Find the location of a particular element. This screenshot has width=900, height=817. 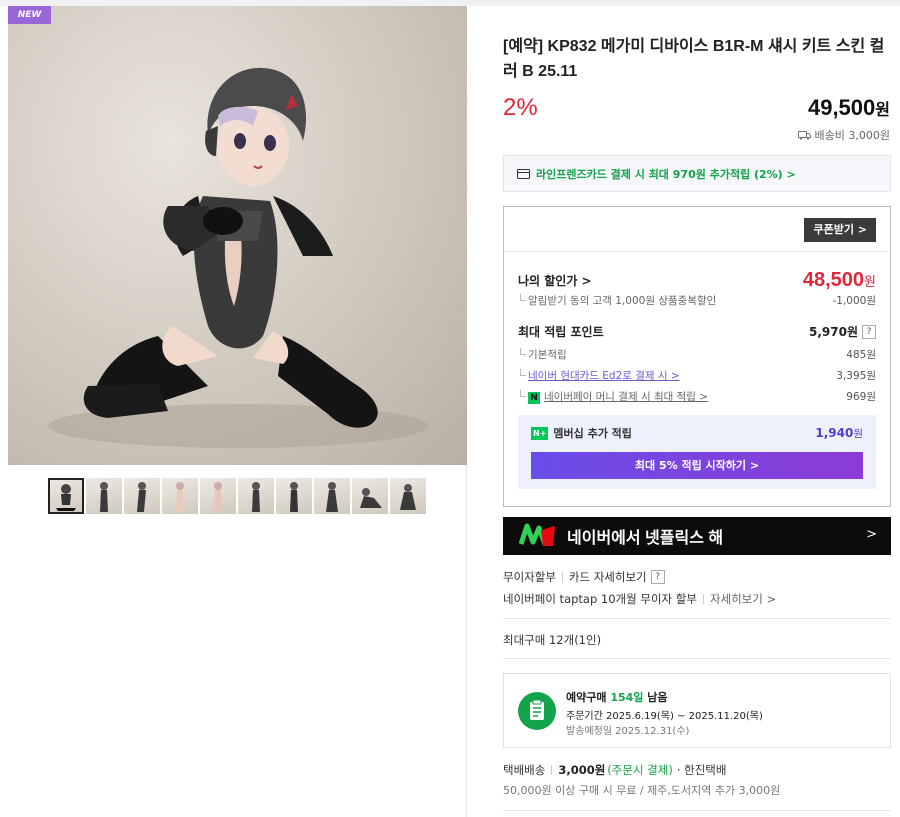

credit-card-icon is located at coordinates (523, 173).